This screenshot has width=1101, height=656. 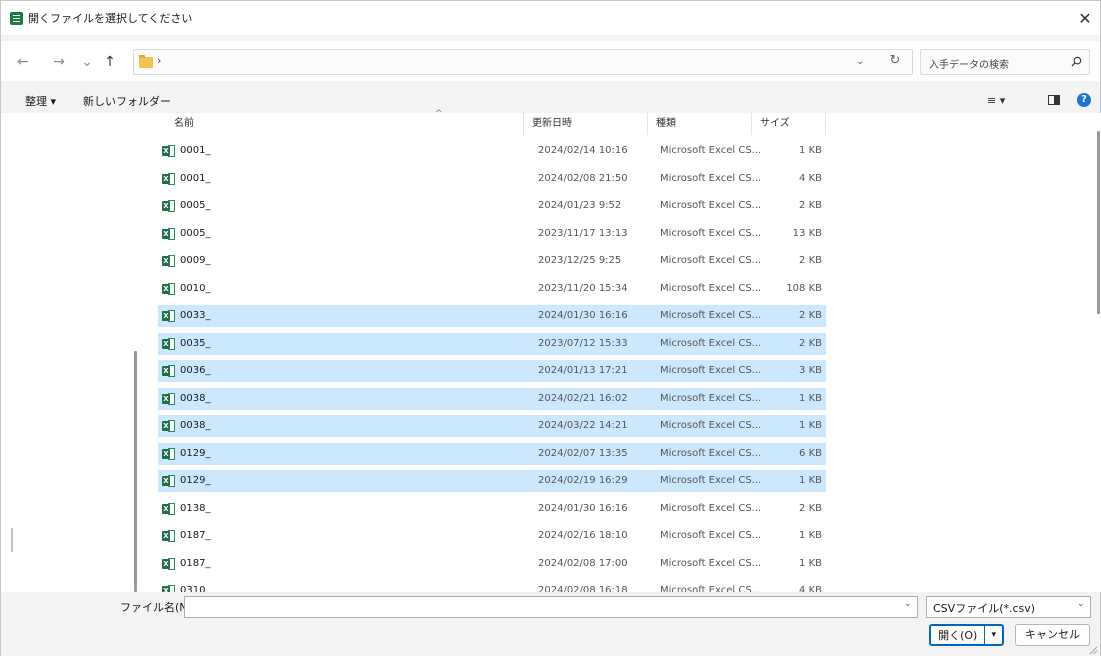 I want to click on help-icon: ?, so click(x=1084, y=100).